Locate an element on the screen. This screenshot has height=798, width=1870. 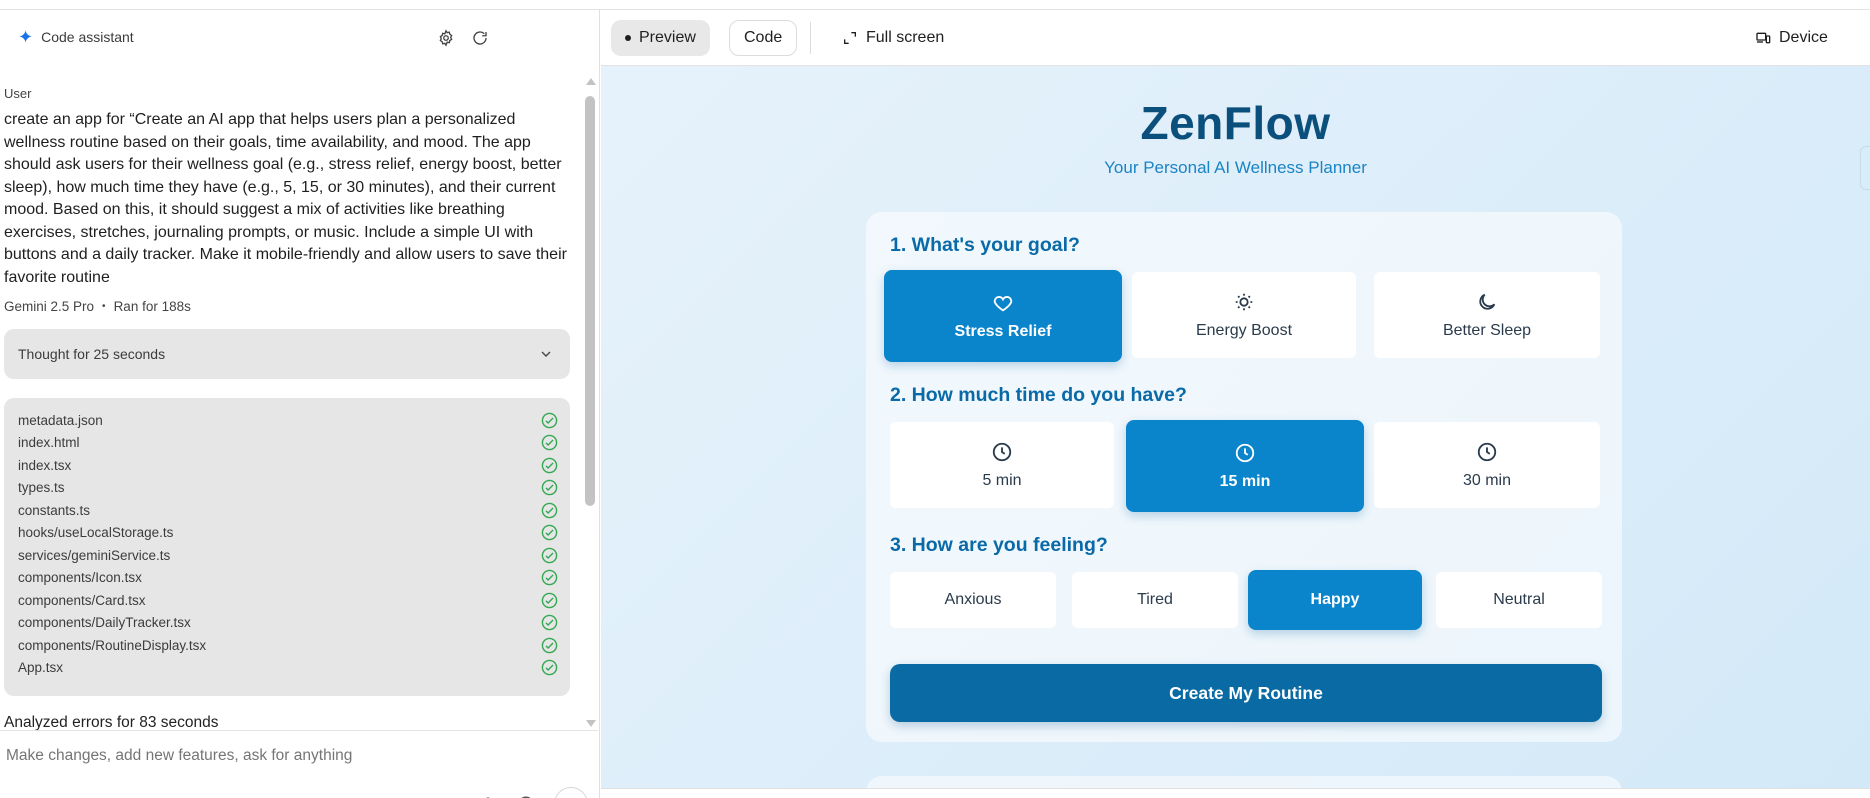
time-label: 15 min is located at coordinates (1245, 481).